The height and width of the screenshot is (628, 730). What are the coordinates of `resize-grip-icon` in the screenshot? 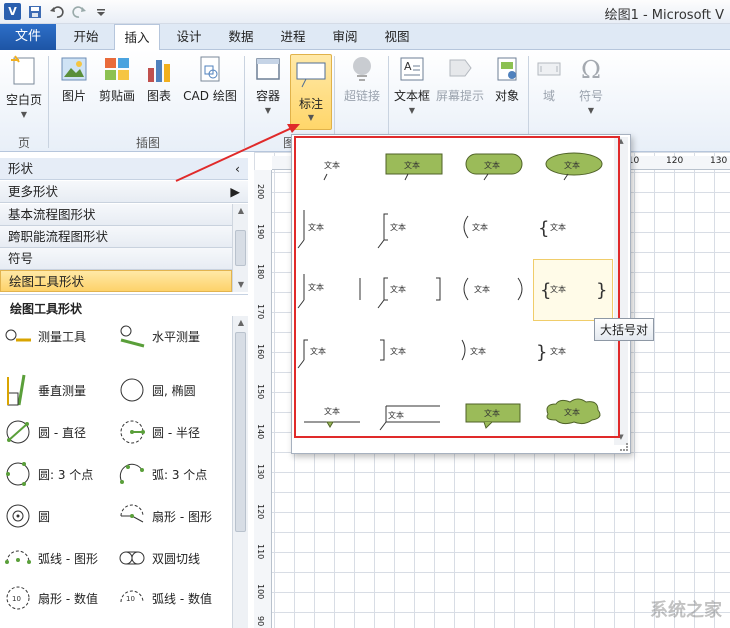 It's located at (624, 447).